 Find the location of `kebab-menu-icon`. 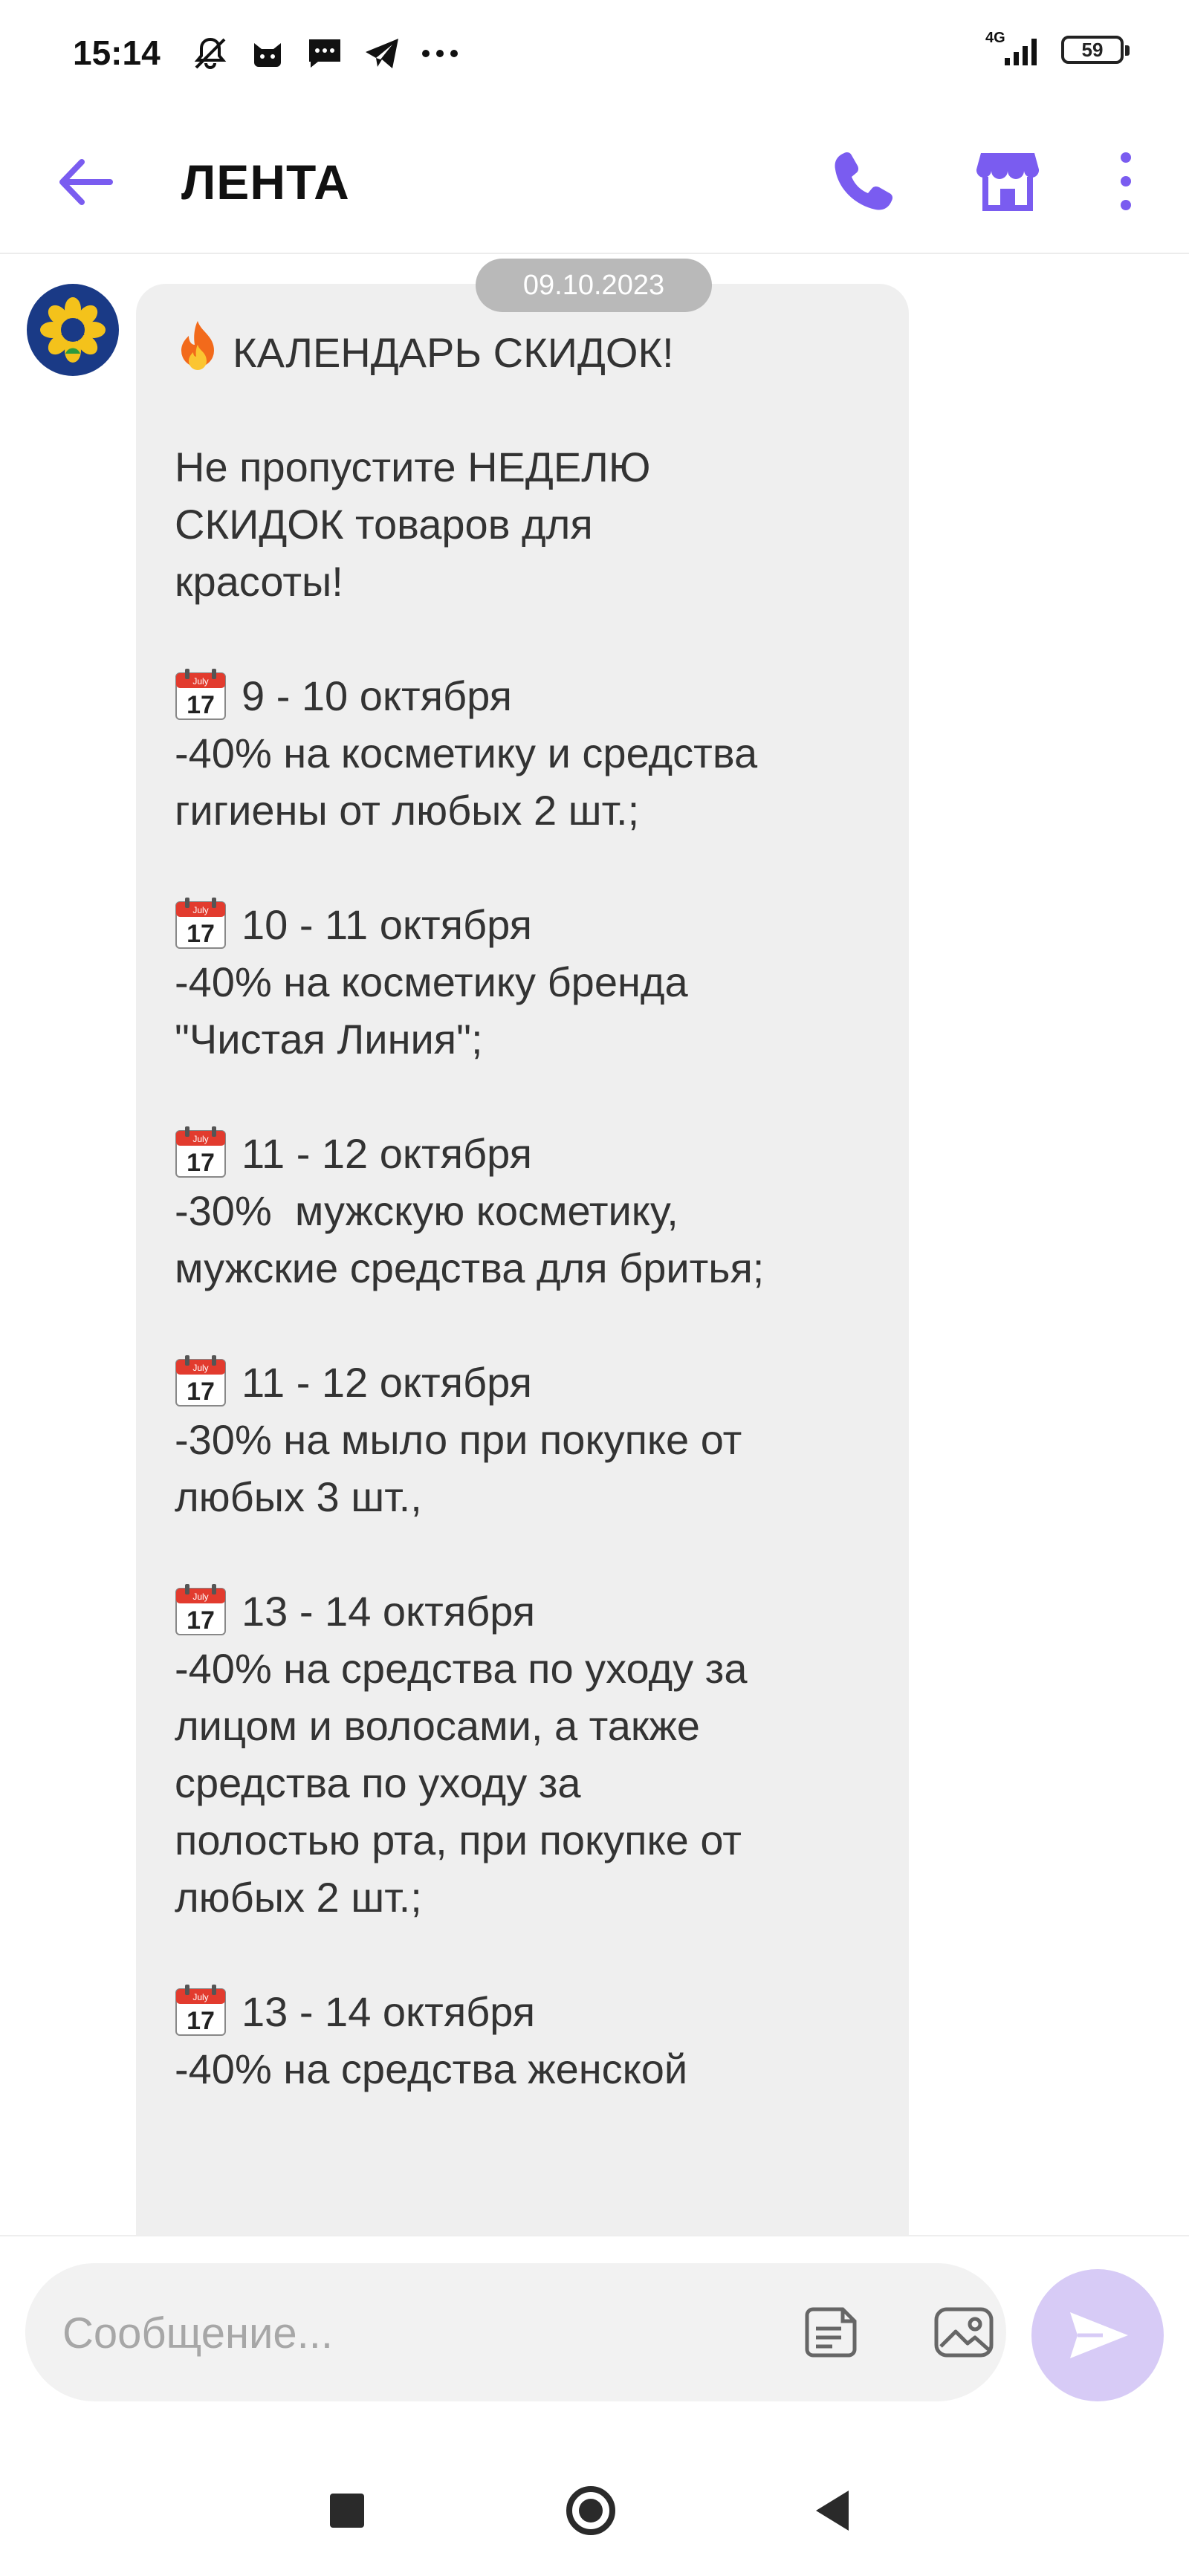

kebab-menu-icon is located at coordinates (1125, 181).